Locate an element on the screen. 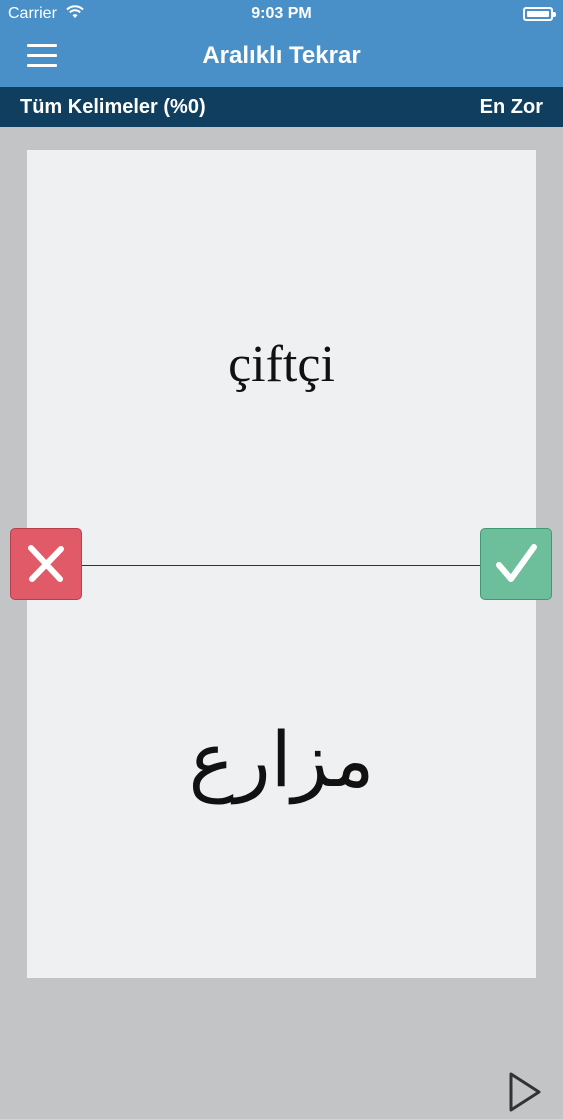 The image size is (563, 1119). top-bar: Carrier 9:03 PM Aralıklı Tekrar is located at coordinates (281, 43).